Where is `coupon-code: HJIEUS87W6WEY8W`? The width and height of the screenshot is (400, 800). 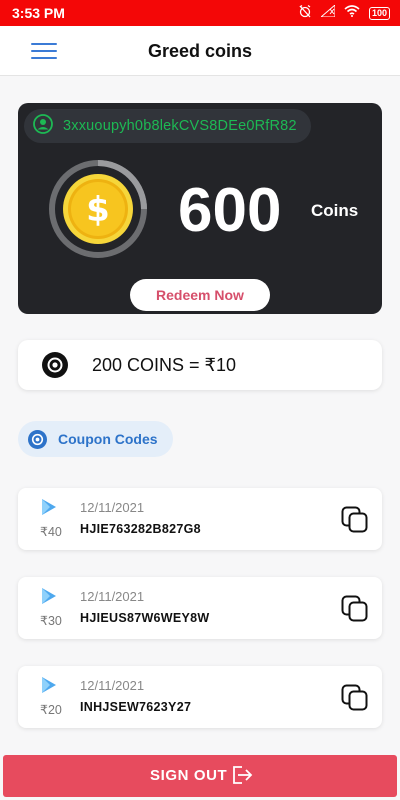
coupon-code: HJIEUS87W6WEY8W is located at coordinates (145, 618).